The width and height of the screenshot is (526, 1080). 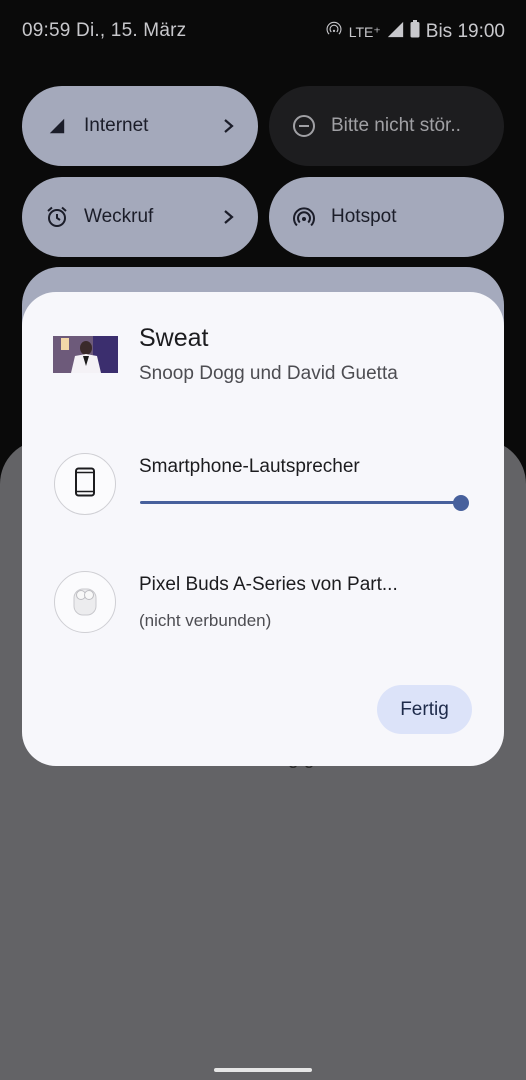 What do you see at coordinates (304, 217) in the screenshot?
I see `hotspot-icon` at bounding box center [304, 217].